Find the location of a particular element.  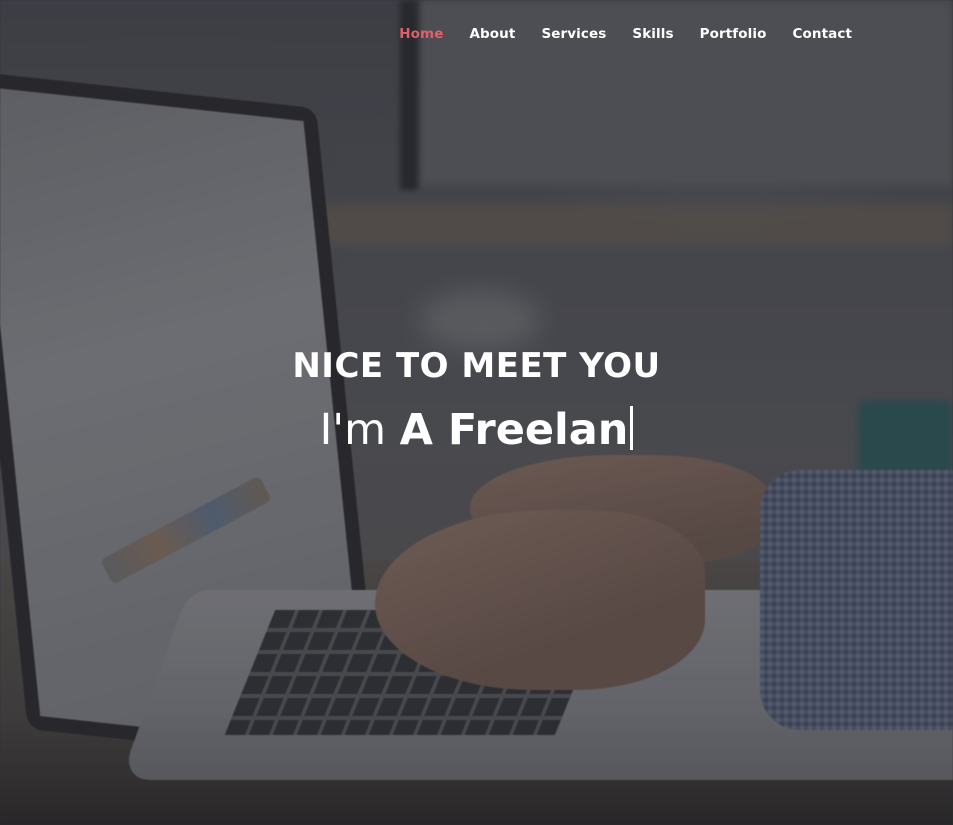

nav-link-skills: Skills is located at coordinates (652, 34).